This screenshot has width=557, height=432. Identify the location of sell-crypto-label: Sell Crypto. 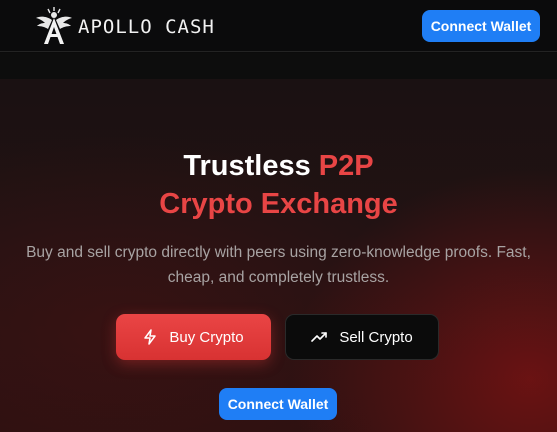
(376, 337).